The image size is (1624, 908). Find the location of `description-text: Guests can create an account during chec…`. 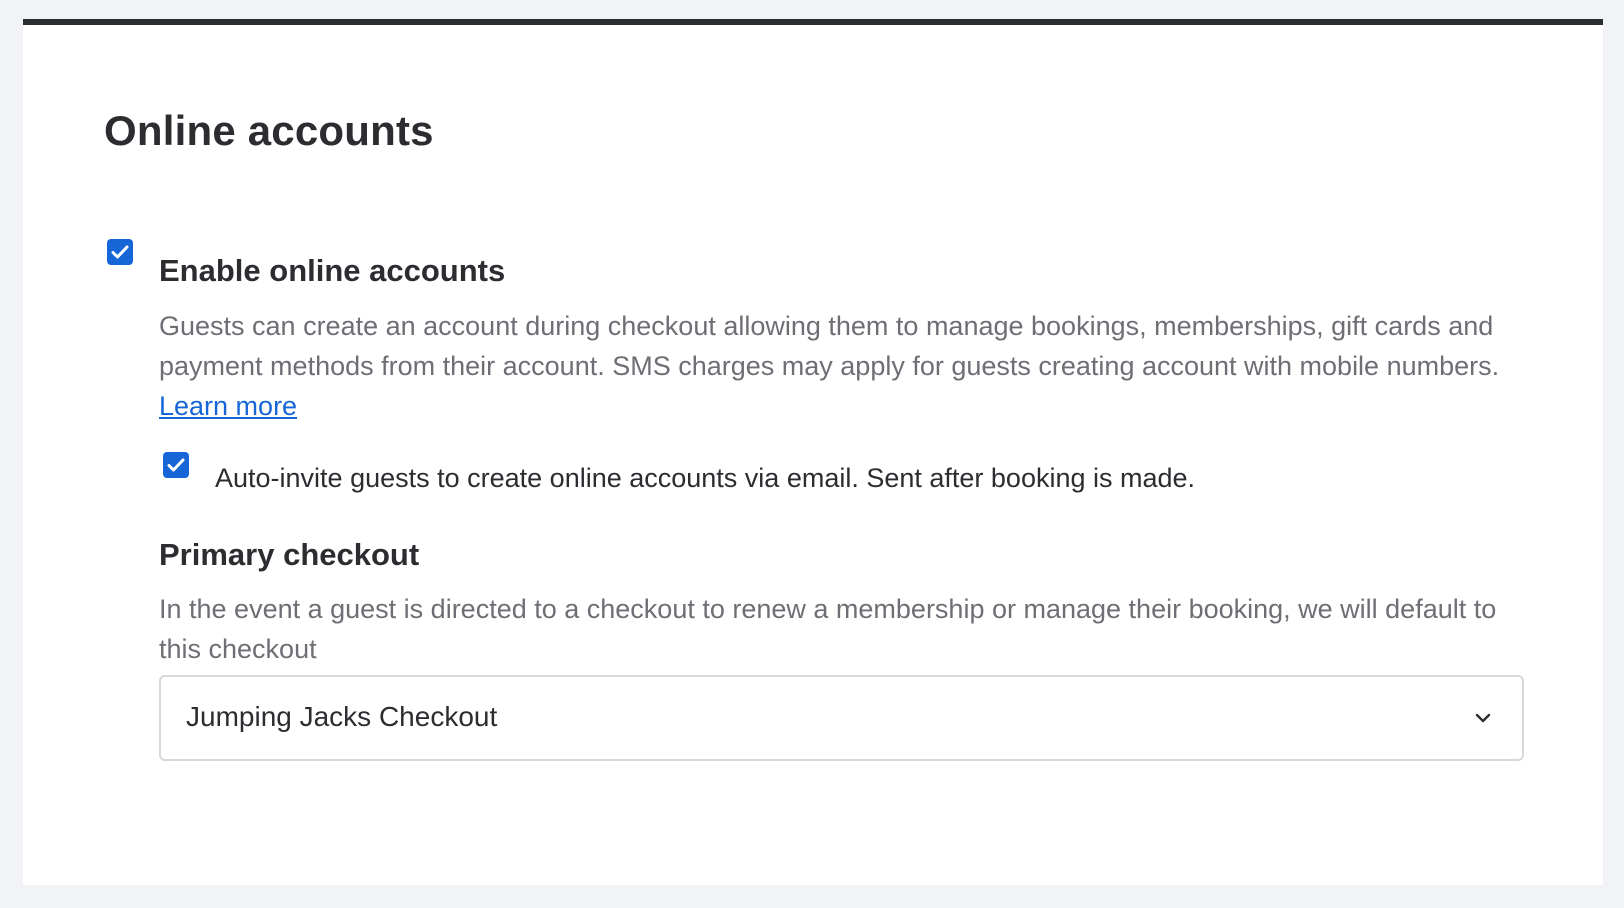

description-text: Guests can create an account during chec… is located at coordinates (829, 346).